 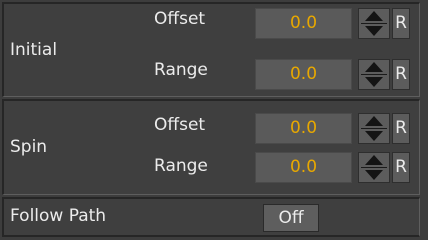 What do you see at coordinates (34, 50) in the screenshot?
I see `initial-label: Initial` at bounding box center [34, 50].